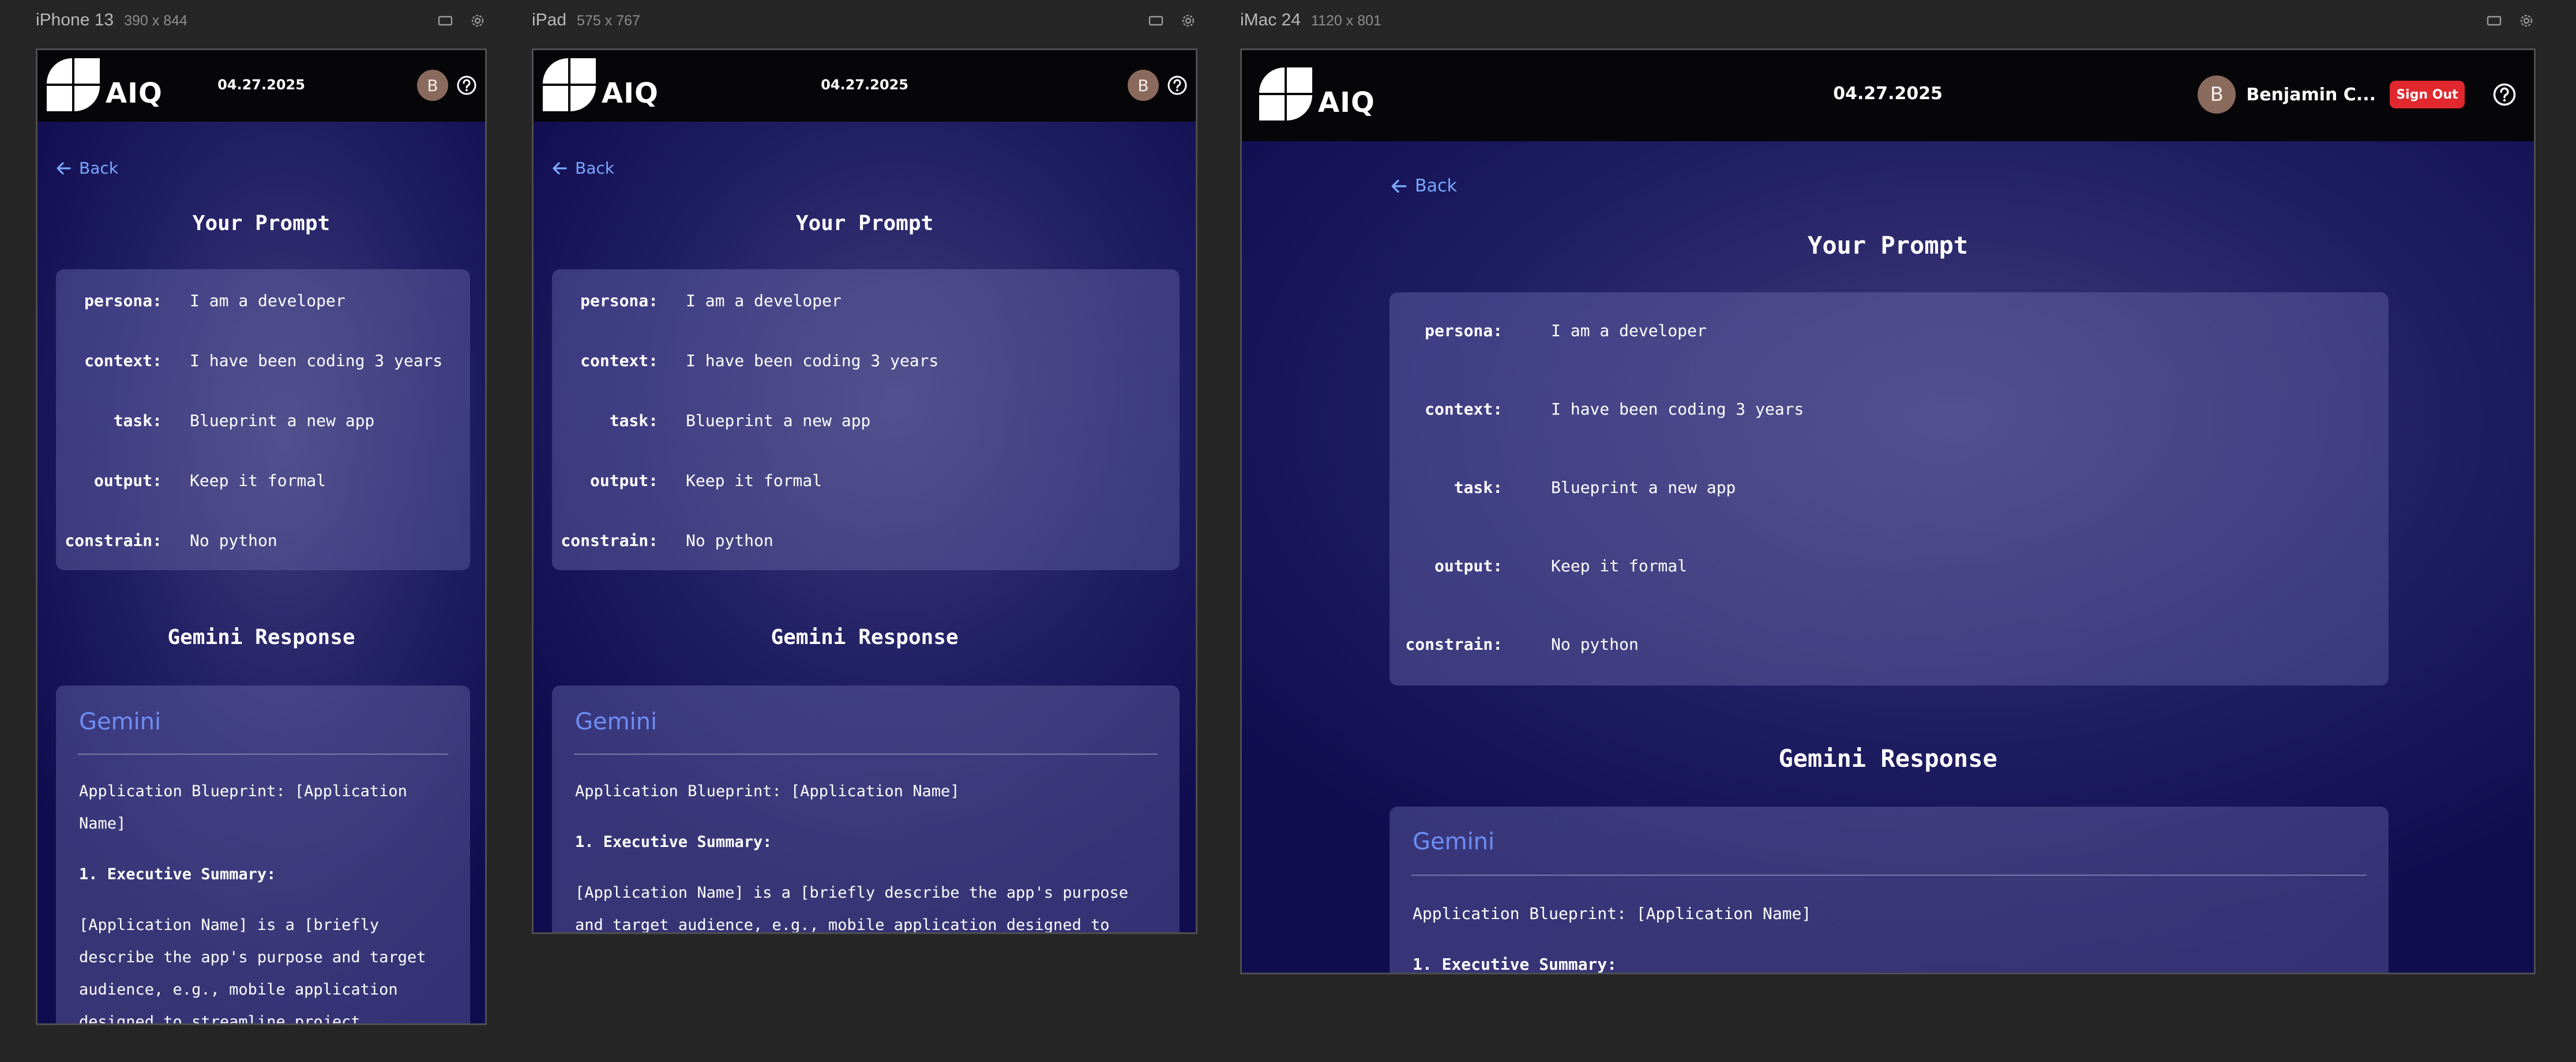 The width and height of the screenshot is (2576, 1062). What do you see at coordinates (1890, 330) in the screenshot?
I see `prompt-row-persona: persona: I am a developer` at bounding box center [1890, 330].